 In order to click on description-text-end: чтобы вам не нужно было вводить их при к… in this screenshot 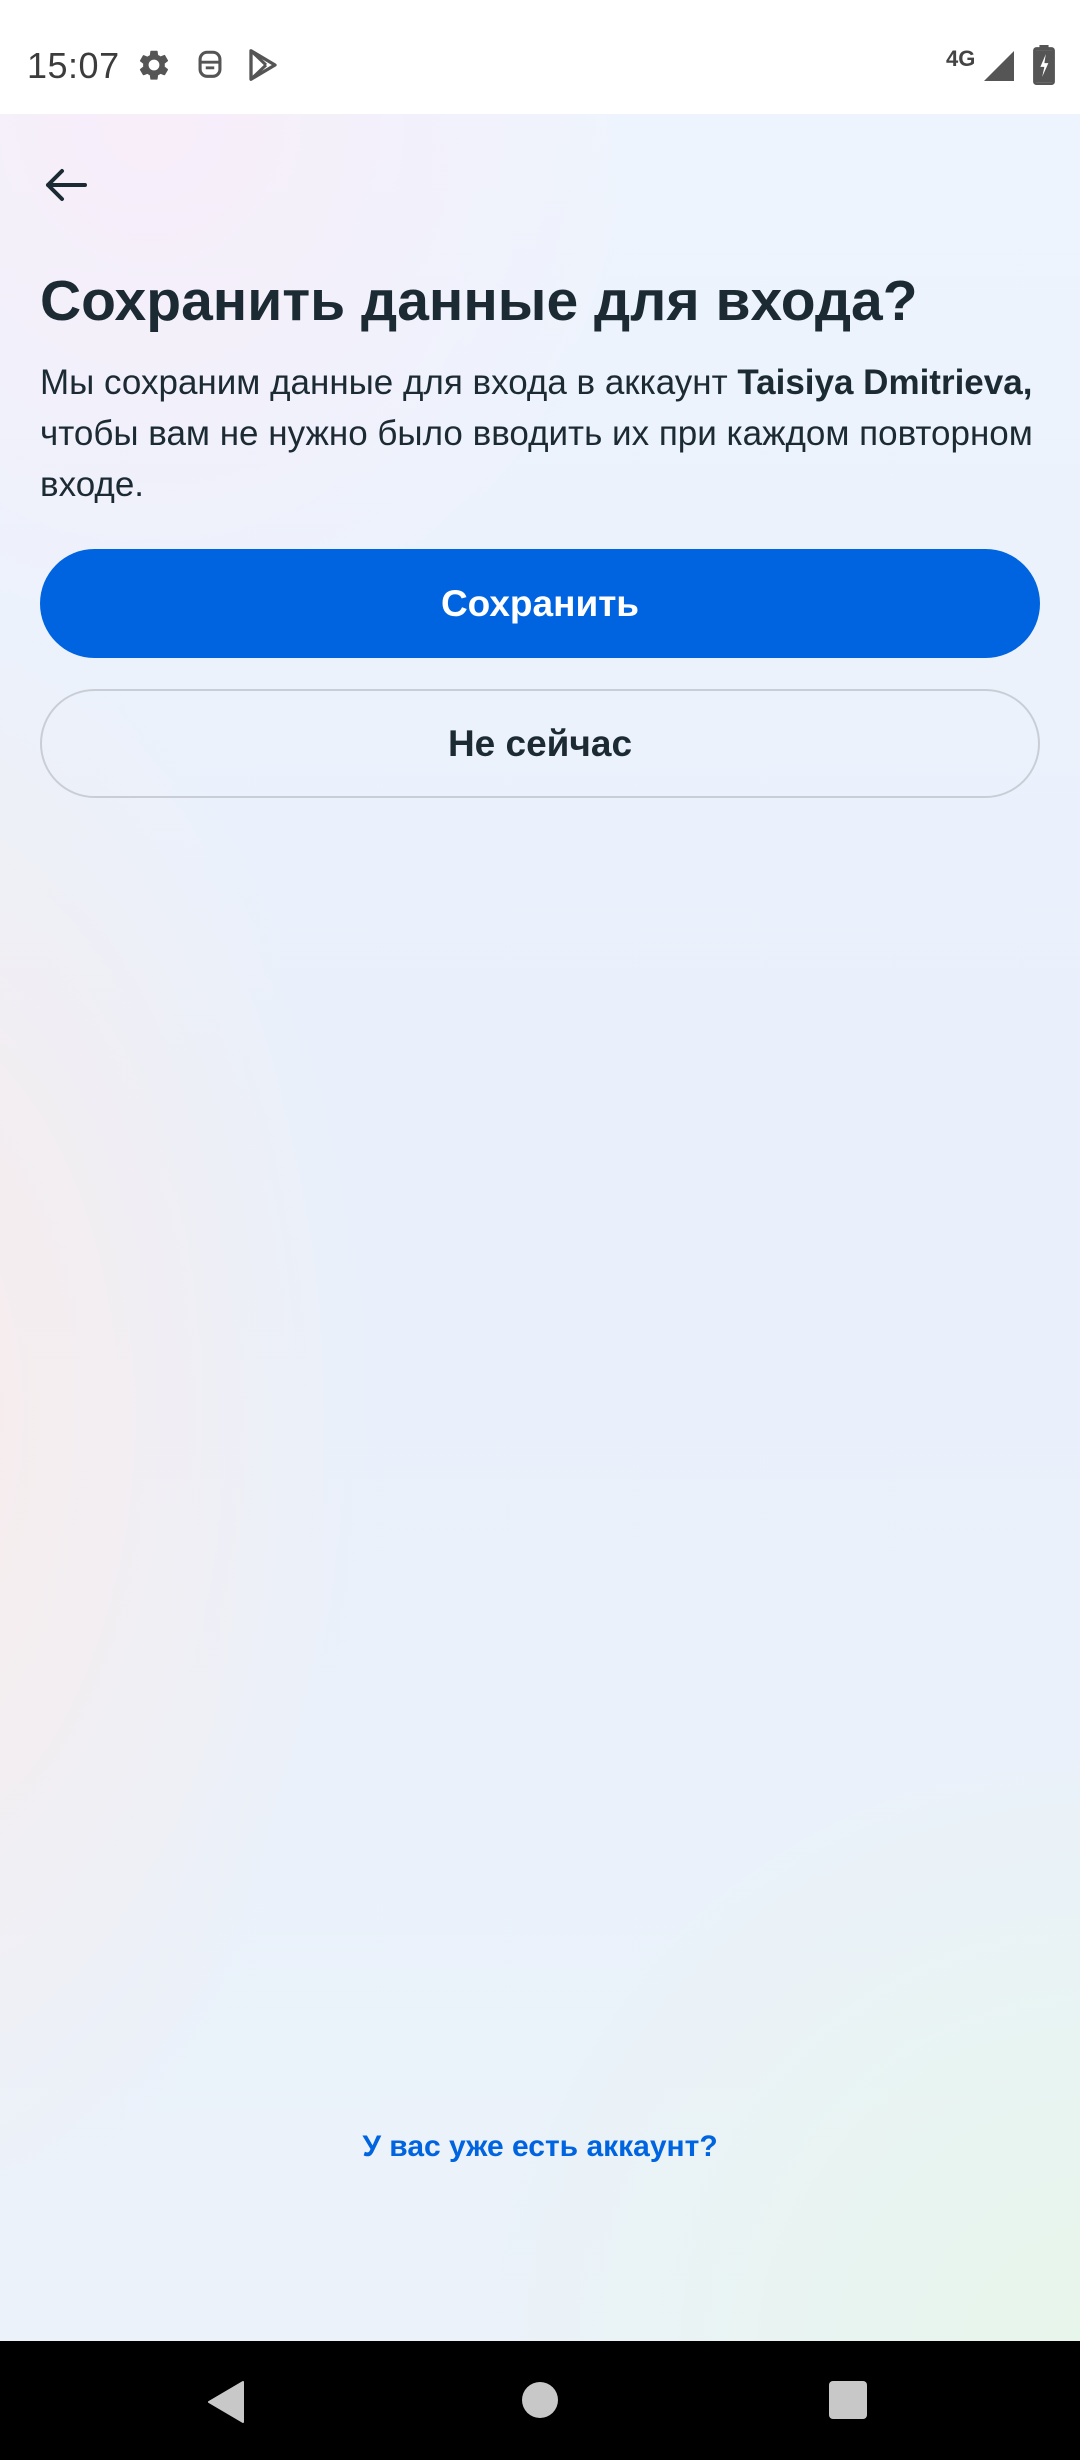, I will do `click(536, 459)`.